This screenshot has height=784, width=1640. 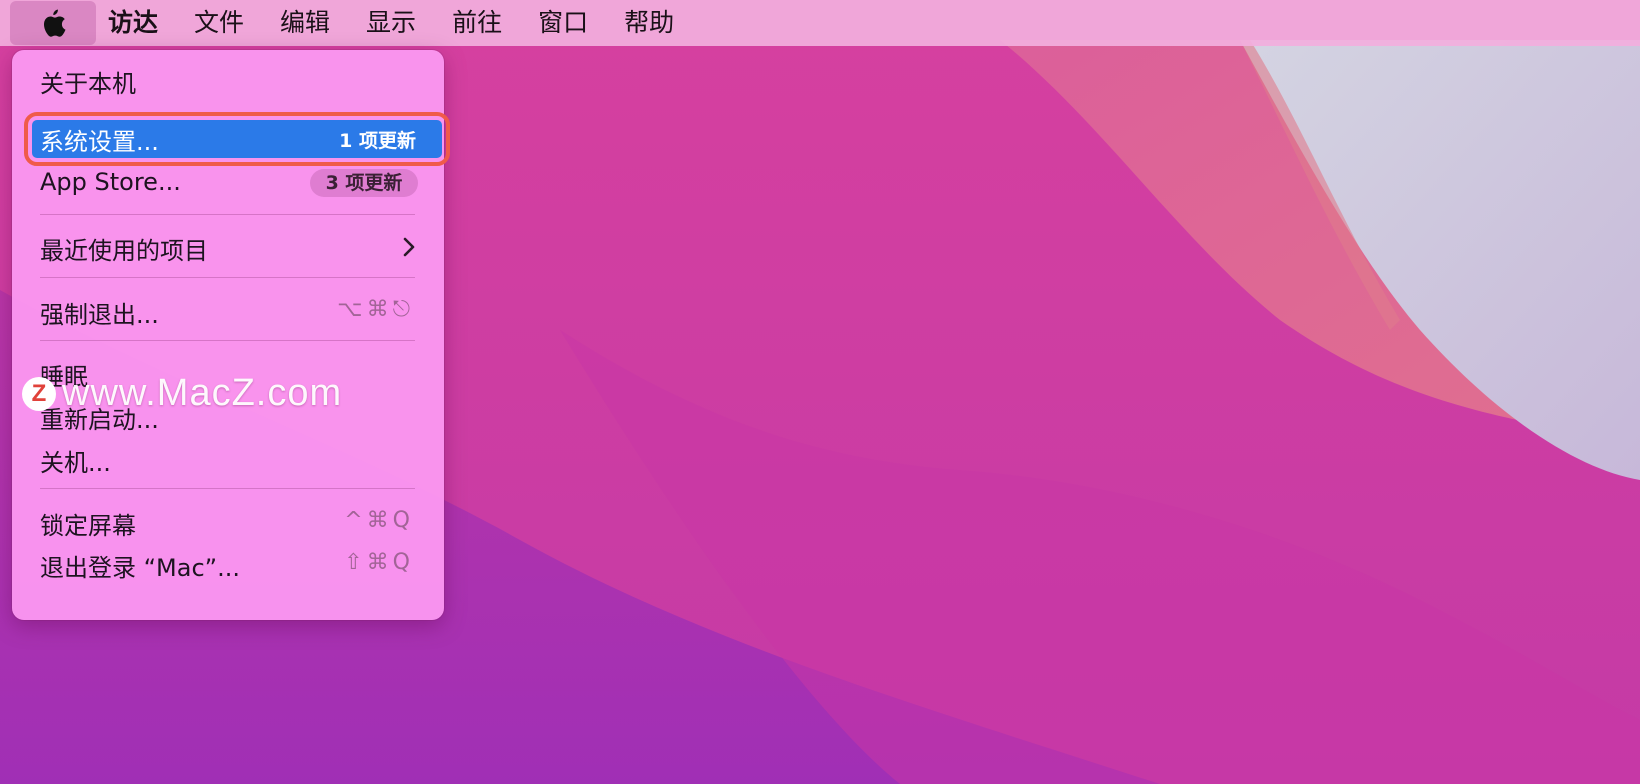 What do you see at coordinates (375, 309) in the screenshot?
I see `force-quit-shortcut: ⌥⌘⎋` at bounding box center [375, 309].